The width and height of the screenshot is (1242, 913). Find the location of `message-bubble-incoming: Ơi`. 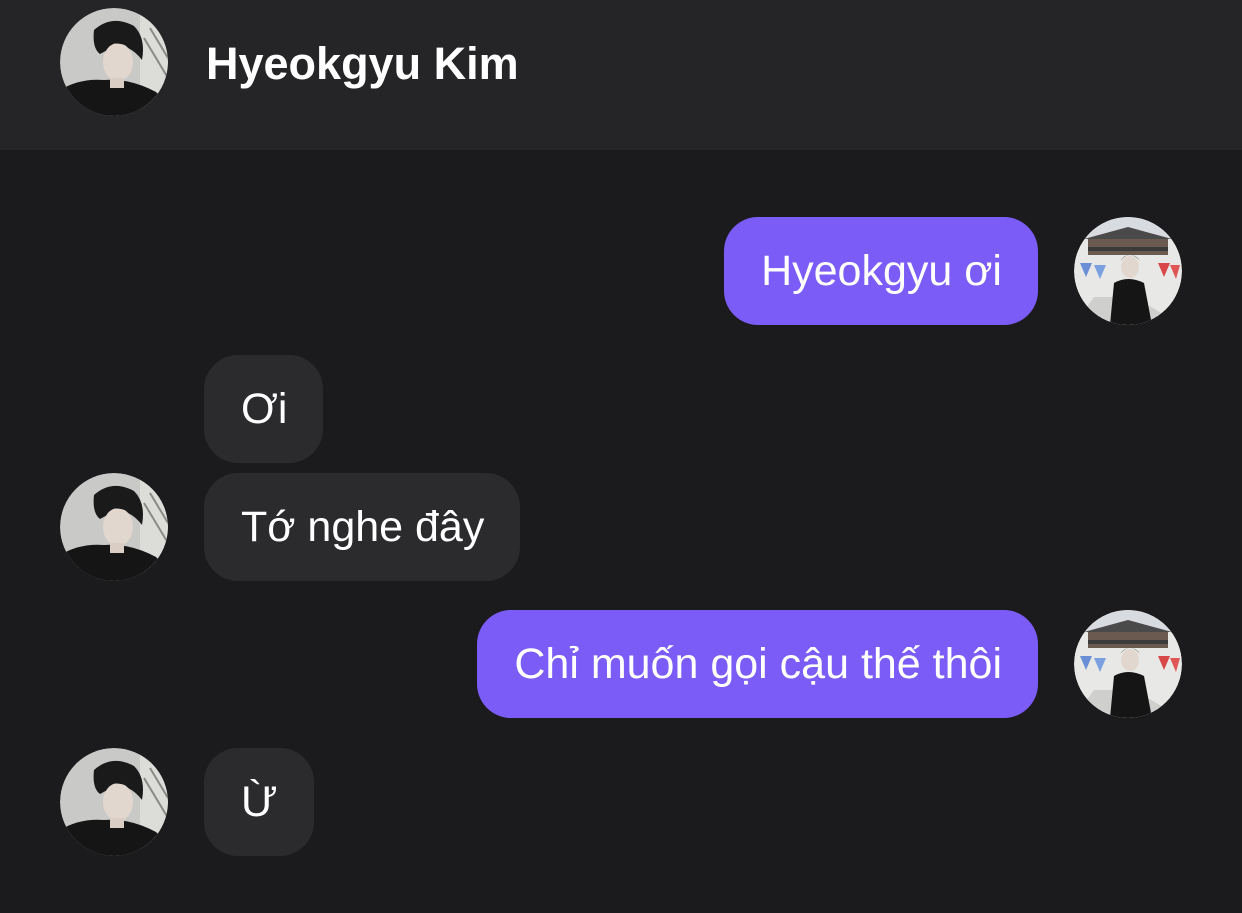

message-bubble-incoming: Ơi is located at coordinates (264, 409).